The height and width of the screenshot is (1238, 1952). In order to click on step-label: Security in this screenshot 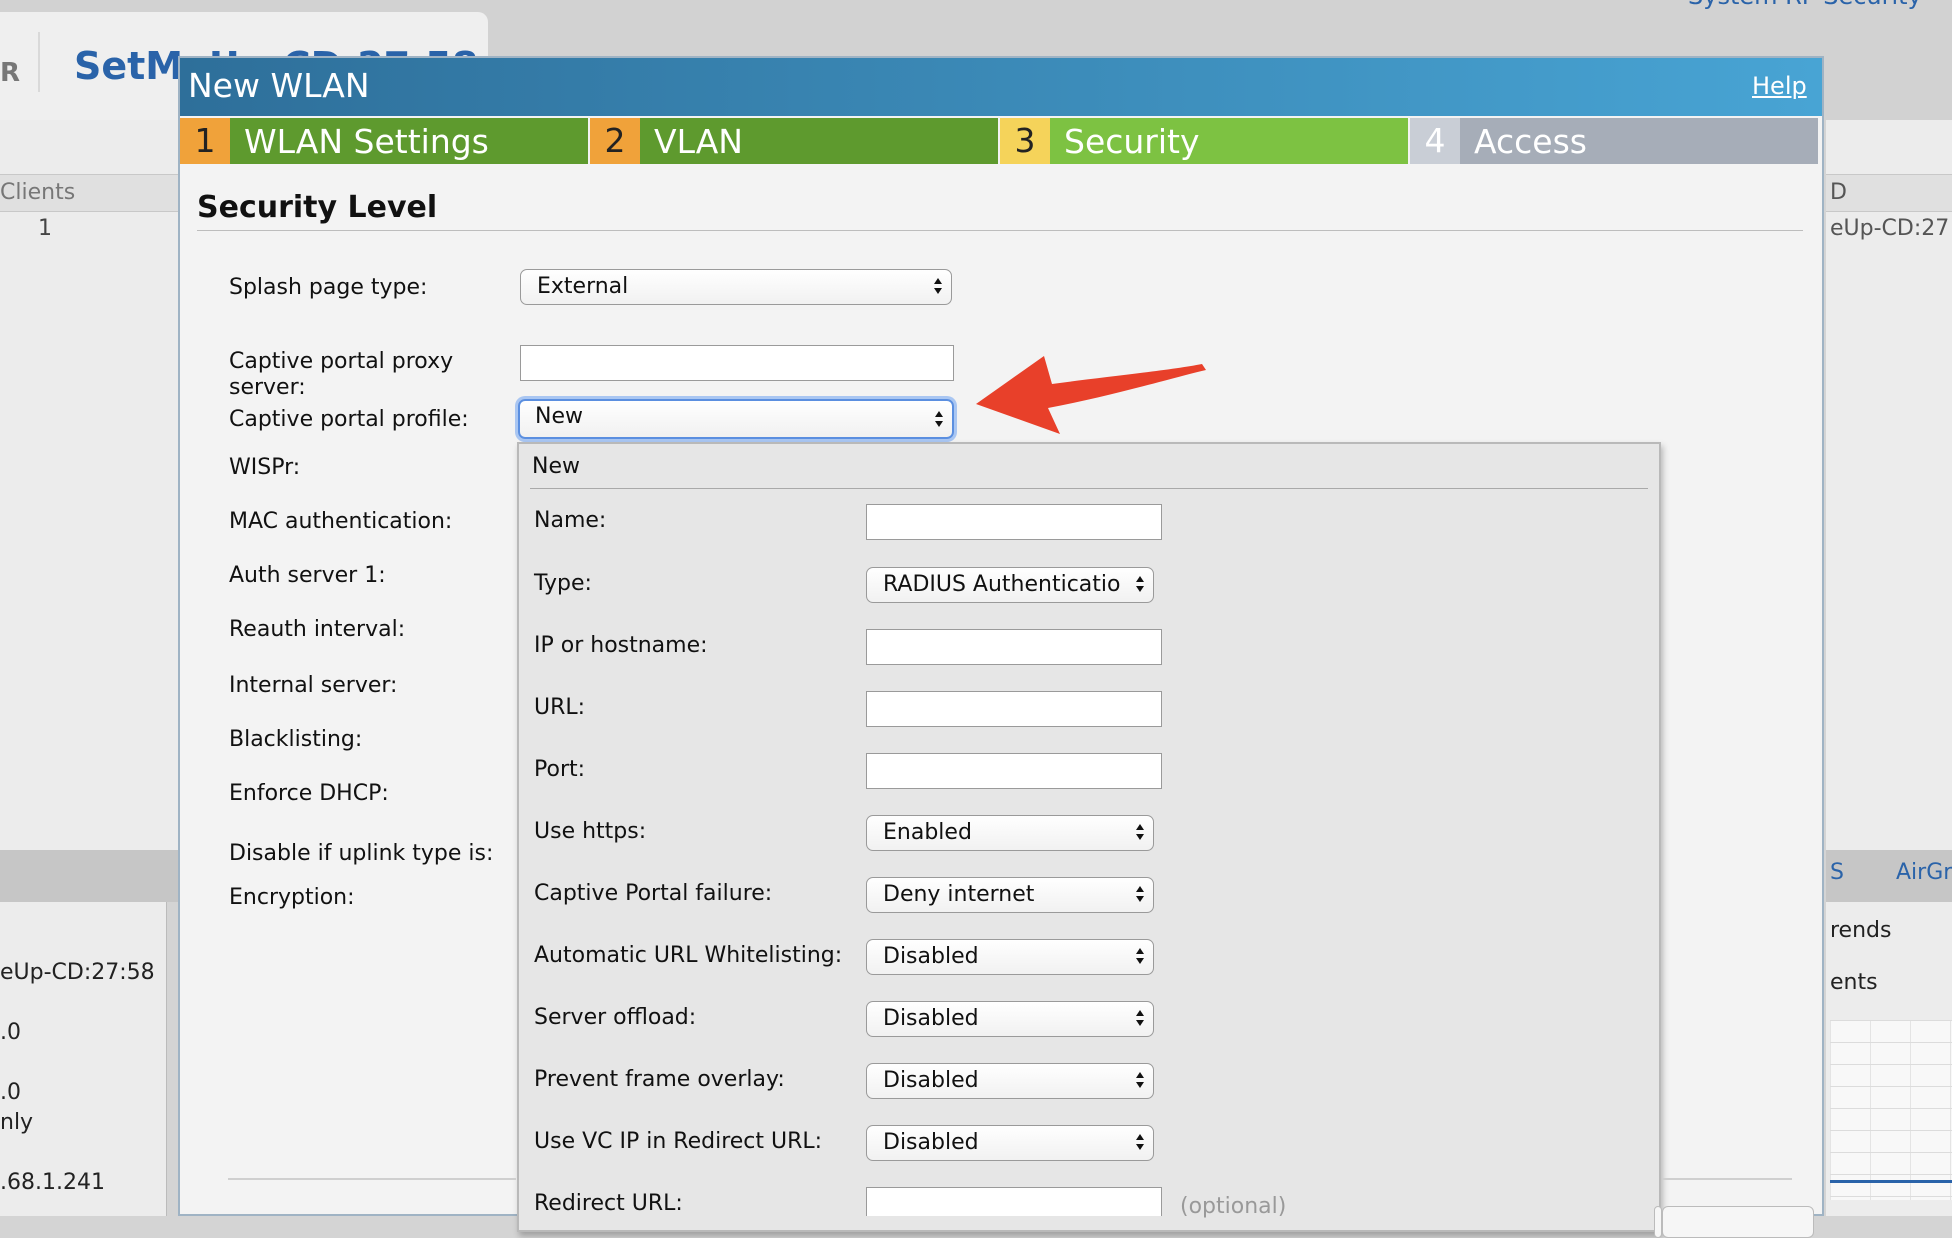, I will do `click(1229, 141)`.